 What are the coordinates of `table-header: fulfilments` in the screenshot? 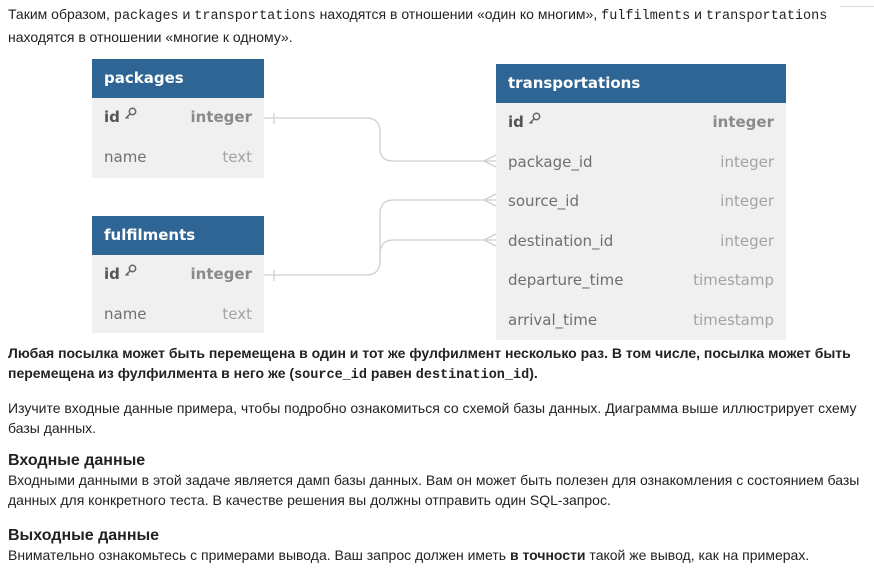 It's located at (178, 235).